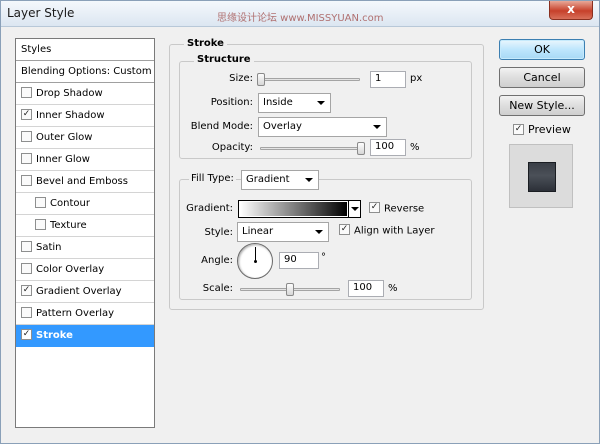  Describe the element at coordinates (219, 232) in the screenshot. I see `style-label: Style:` at that location.